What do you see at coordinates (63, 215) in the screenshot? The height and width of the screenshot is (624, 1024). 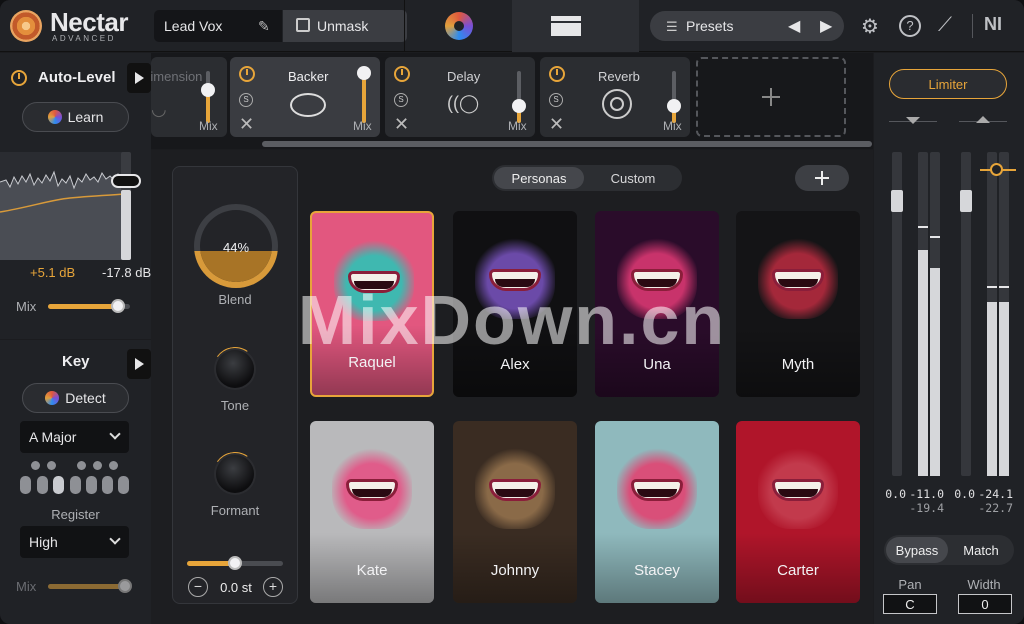 I see `waveform-graphic` at bounding box center [63, 215].